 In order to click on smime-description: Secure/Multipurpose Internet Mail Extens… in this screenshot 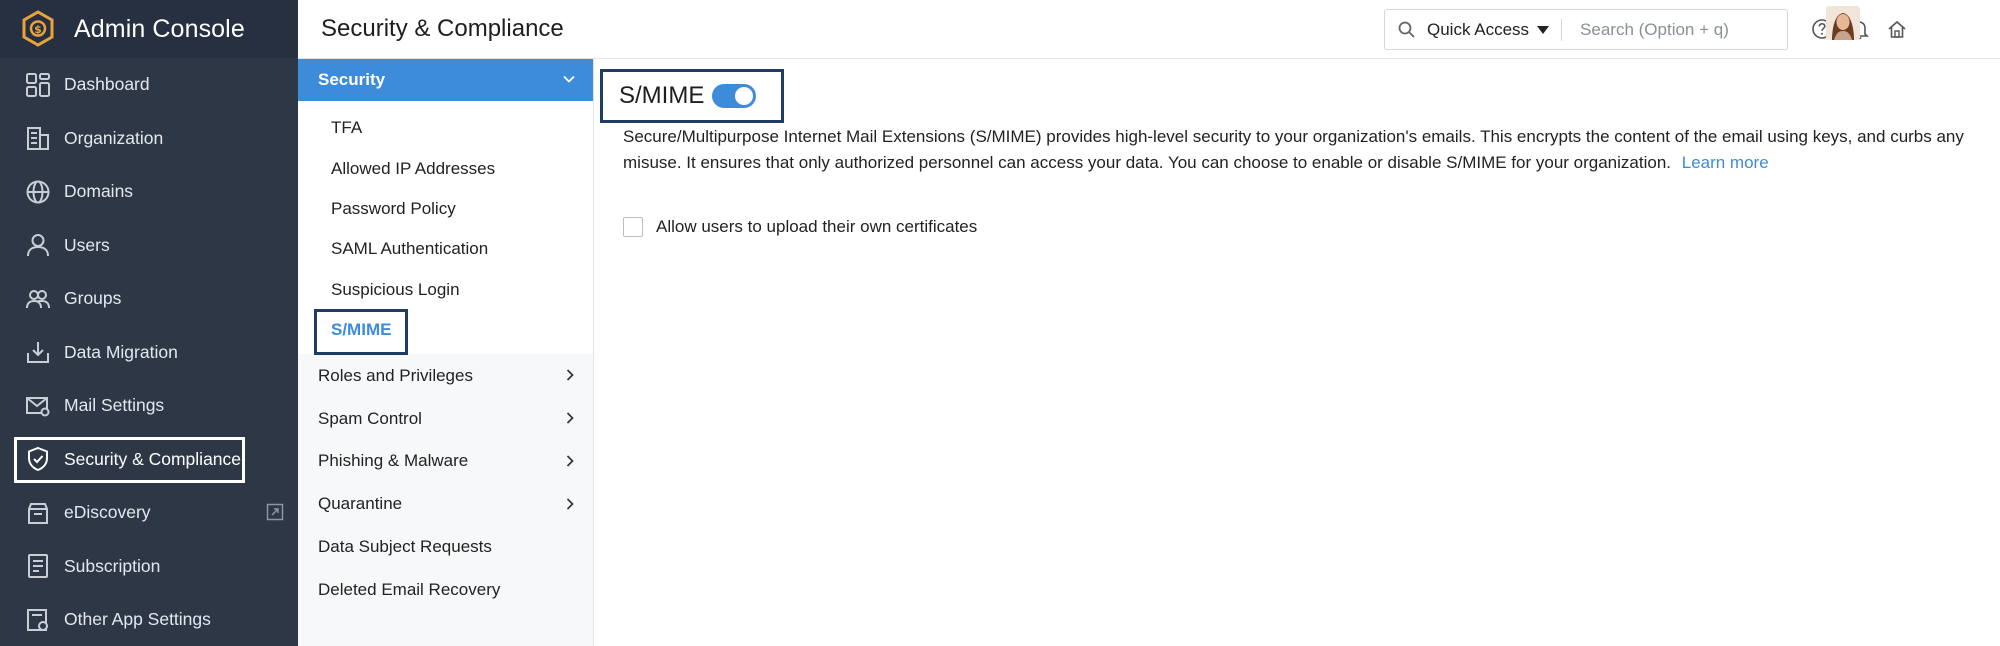, I will do `click(1303, 150)`.